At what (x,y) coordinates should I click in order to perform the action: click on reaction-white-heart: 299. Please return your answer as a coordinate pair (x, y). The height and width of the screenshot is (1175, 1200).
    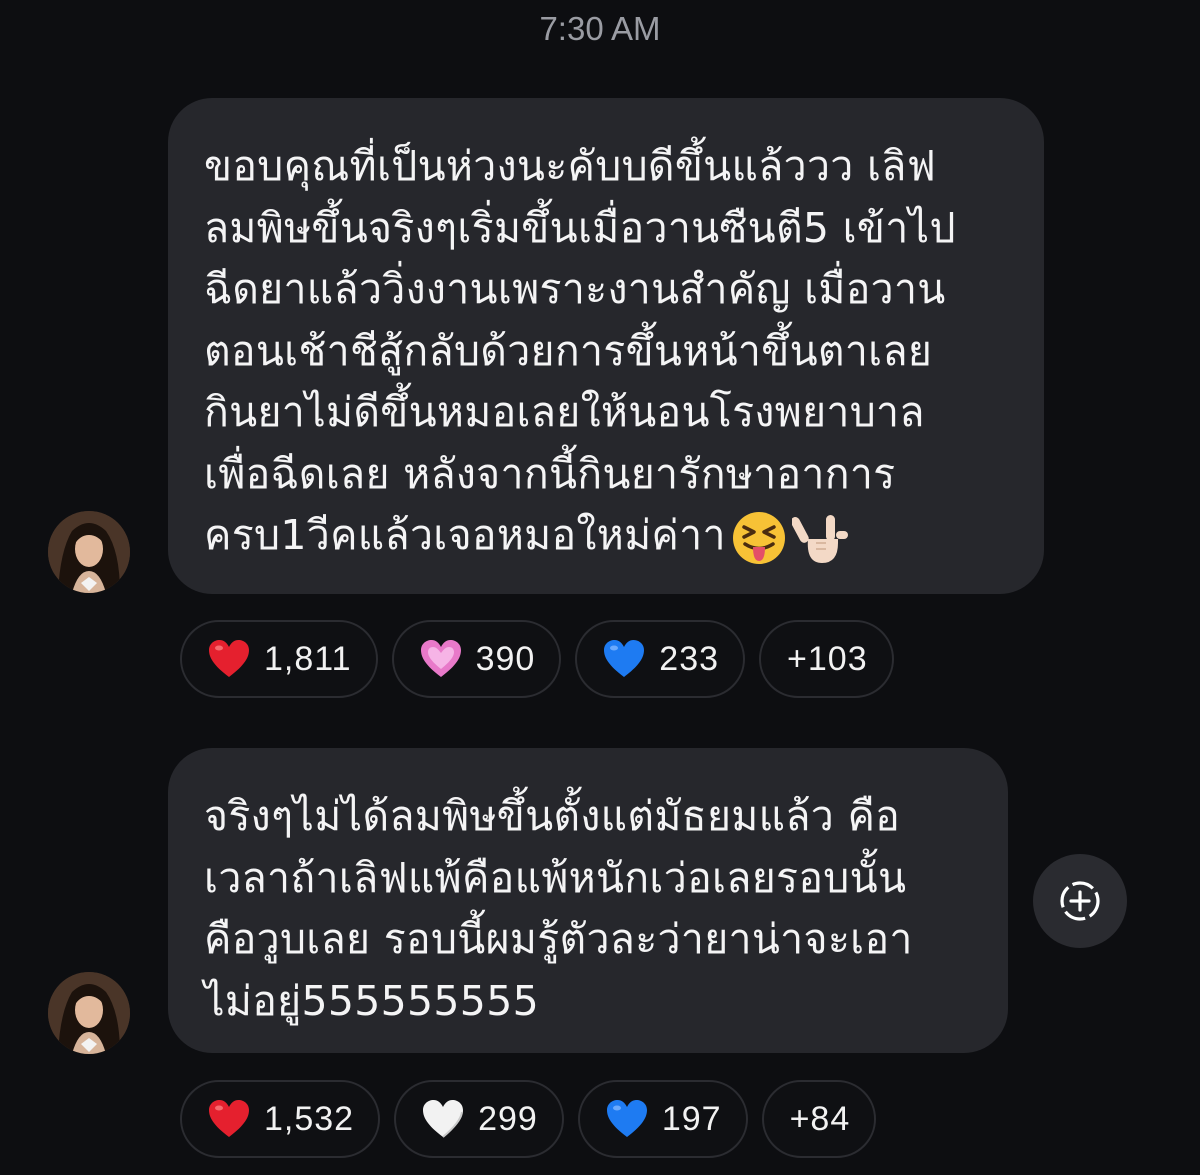
    Looking at the image, I should click on (479, 1119).